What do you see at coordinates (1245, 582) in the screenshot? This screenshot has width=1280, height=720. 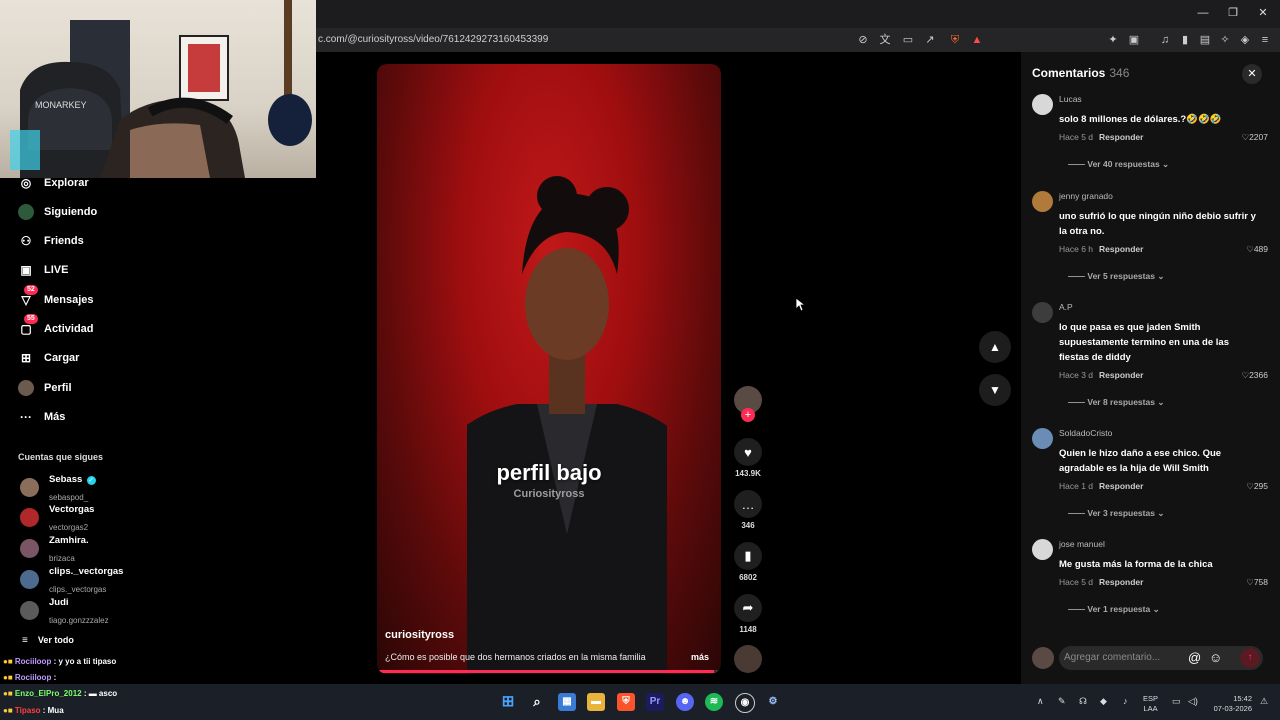 I see `comment-like-button: ♡758` at bounding box center [1245, 582].